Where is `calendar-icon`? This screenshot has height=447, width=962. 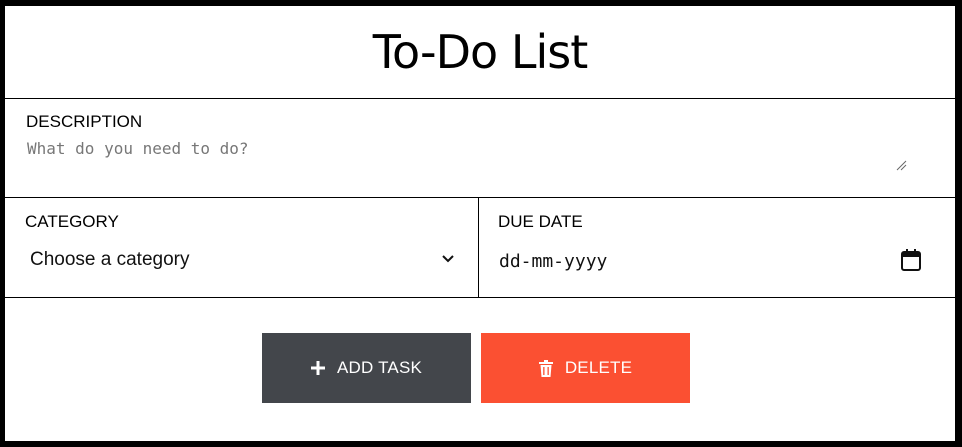
calendar-icon is located at coordinates (911, 260).